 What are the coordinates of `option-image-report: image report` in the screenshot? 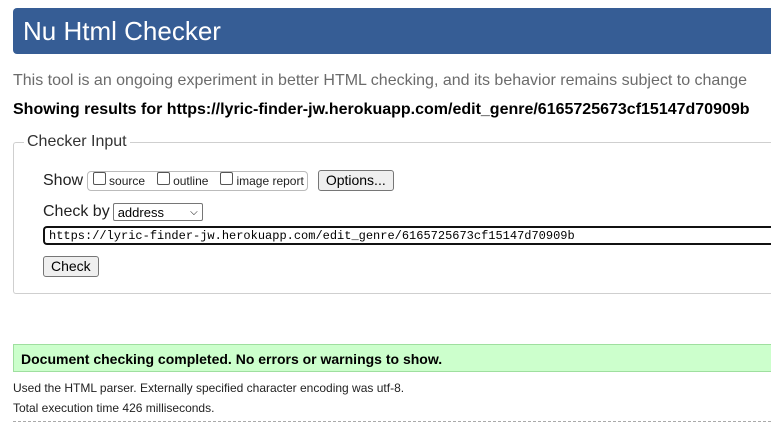 It's located at (261, 180).